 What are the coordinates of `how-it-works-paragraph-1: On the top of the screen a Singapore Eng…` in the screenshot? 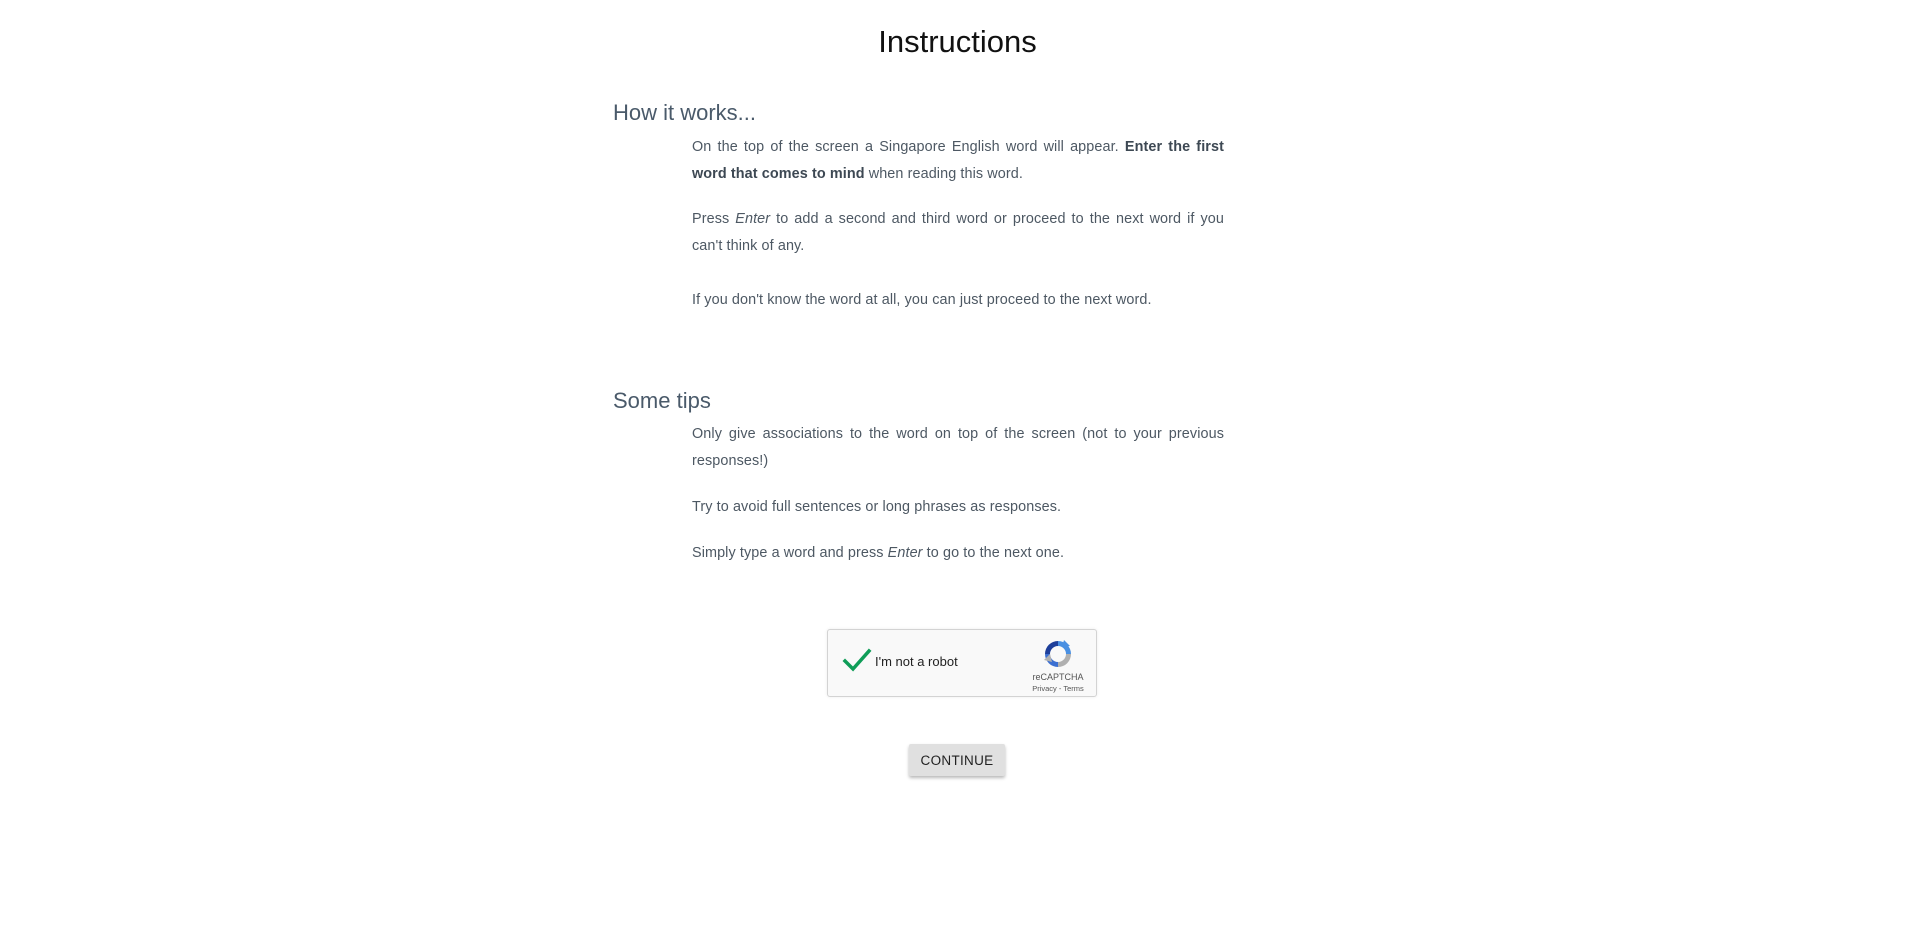 It's located at (958, 161).